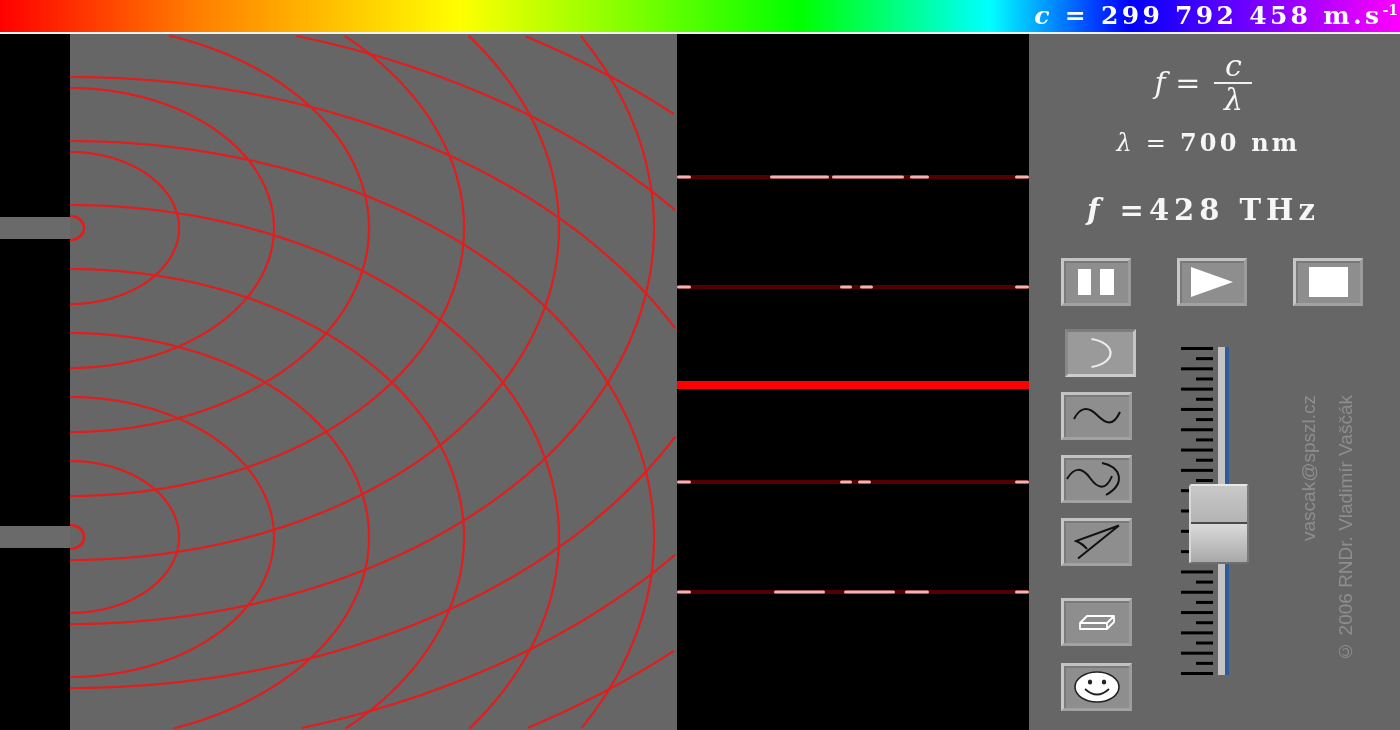  I want to click on pause-icon, so click(1096, 282).